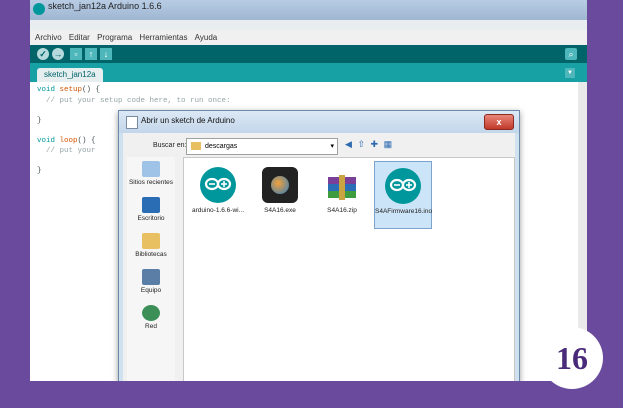  I want to click on tab-bar: sketch_jan12a ▼, so click(308, 72).